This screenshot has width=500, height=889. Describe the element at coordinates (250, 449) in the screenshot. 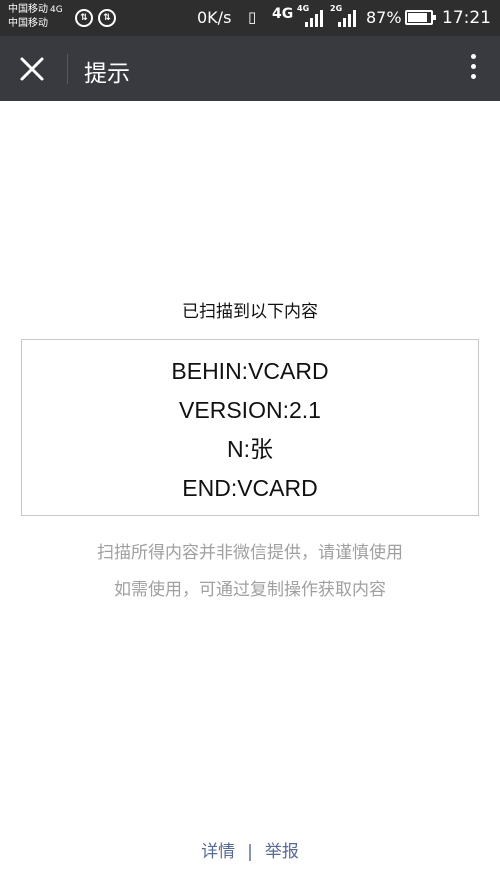

I see `content-line: N:张` at that location.